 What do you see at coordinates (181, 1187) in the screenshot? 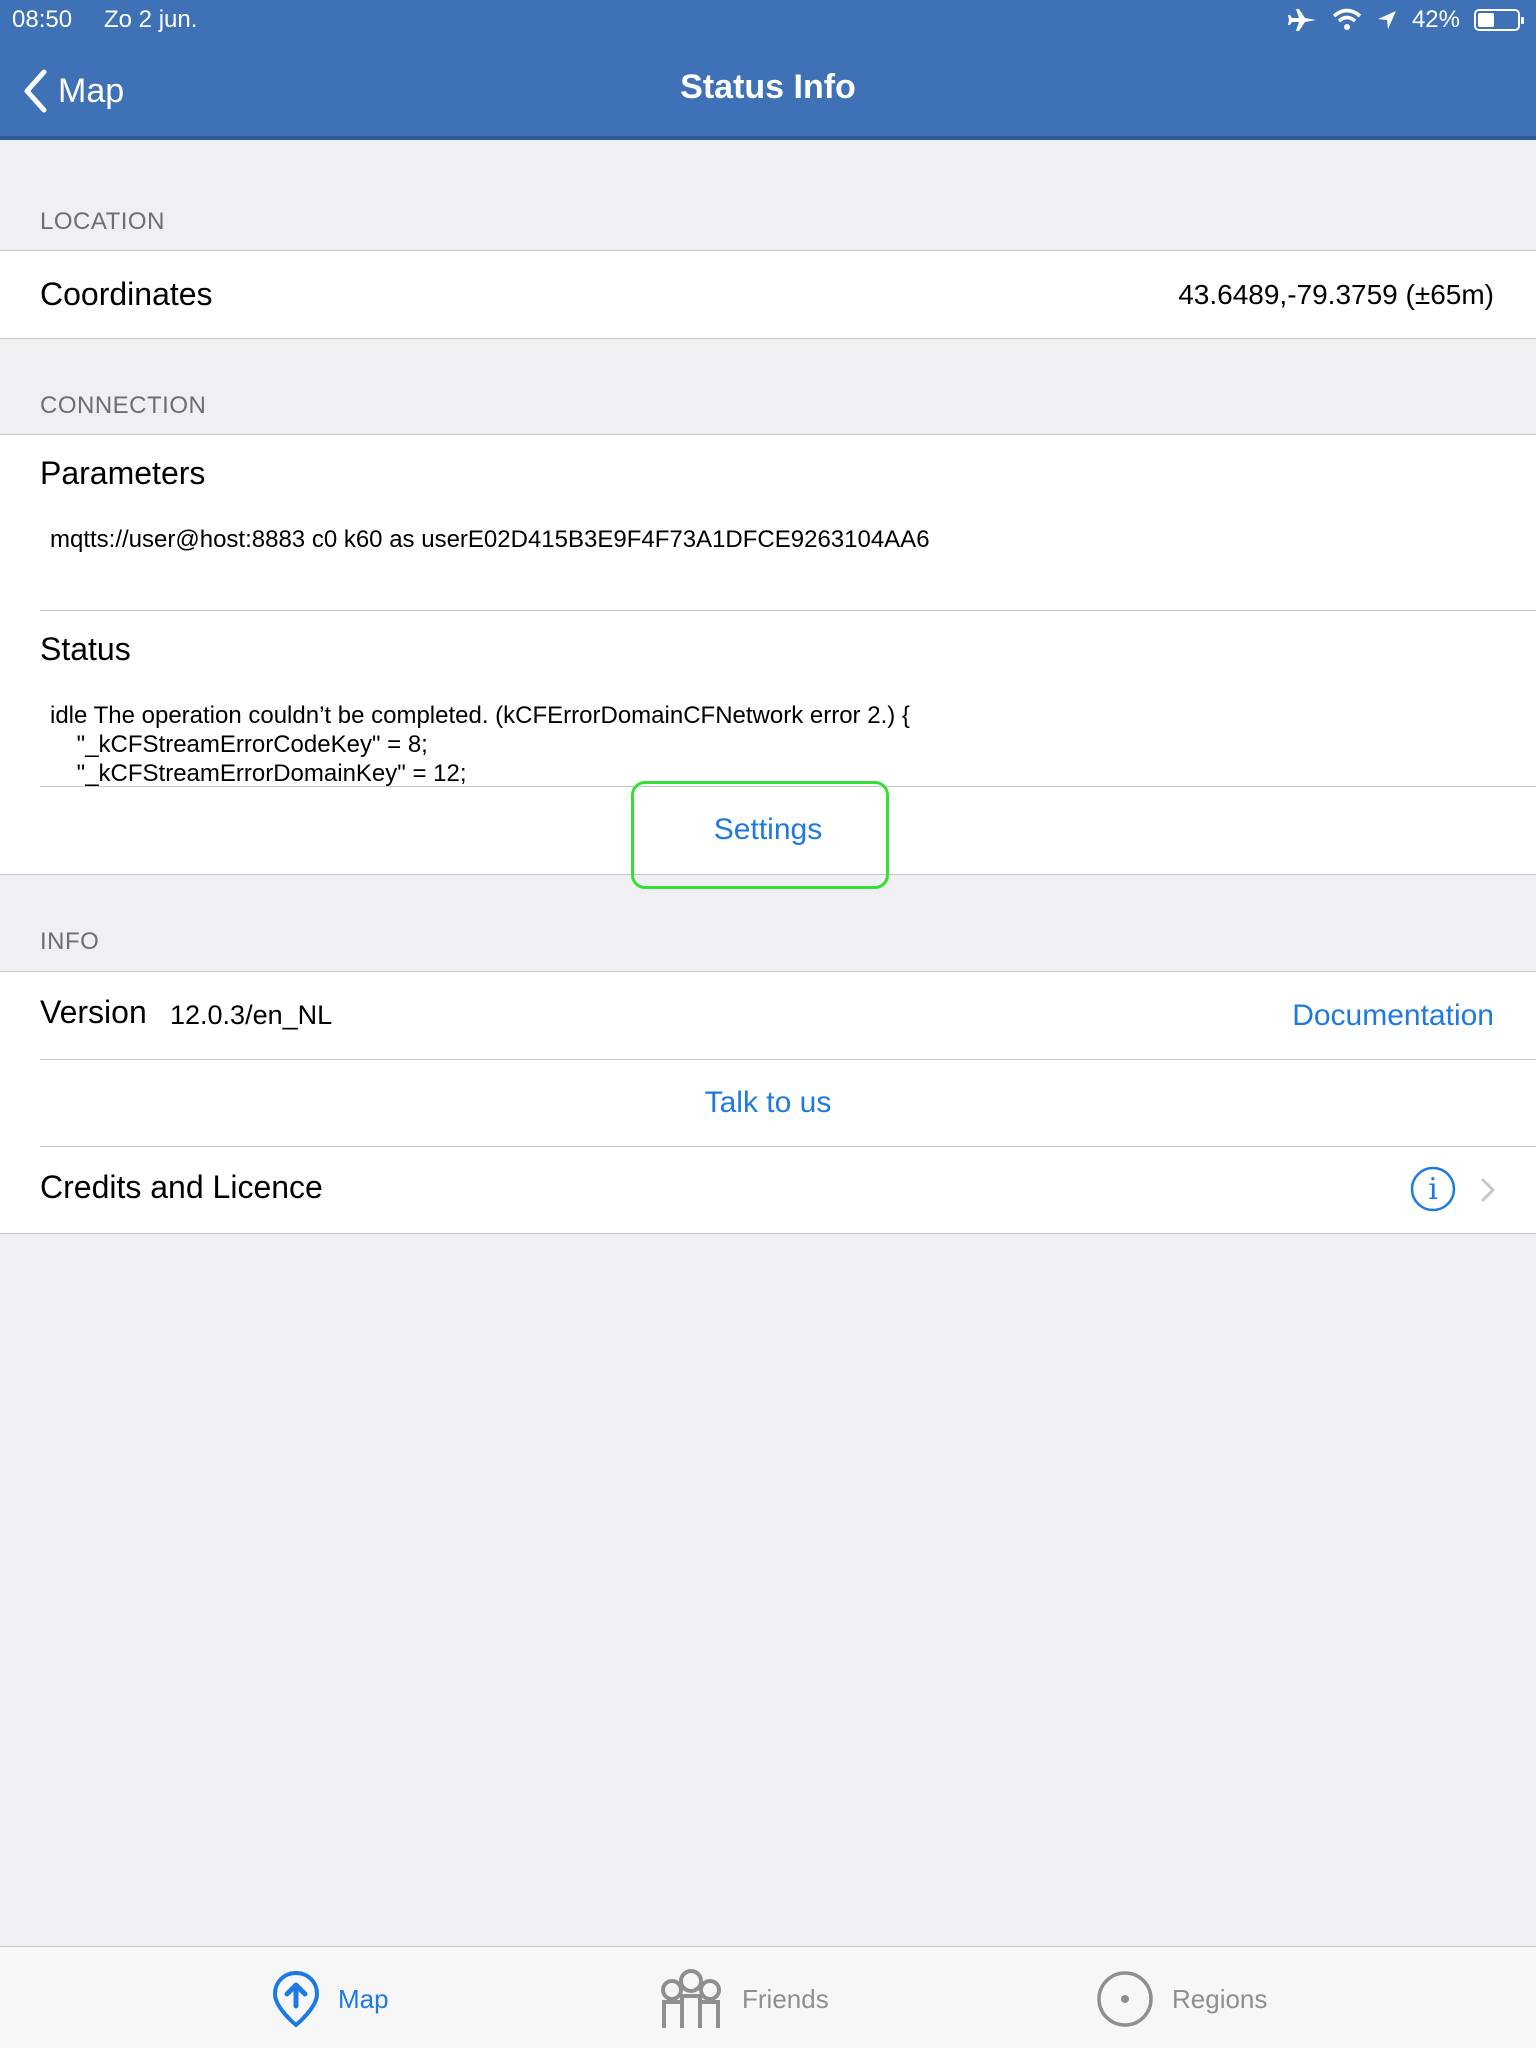
I see `credits-label: Credits and Licence` at bounding box center [181, 1187].